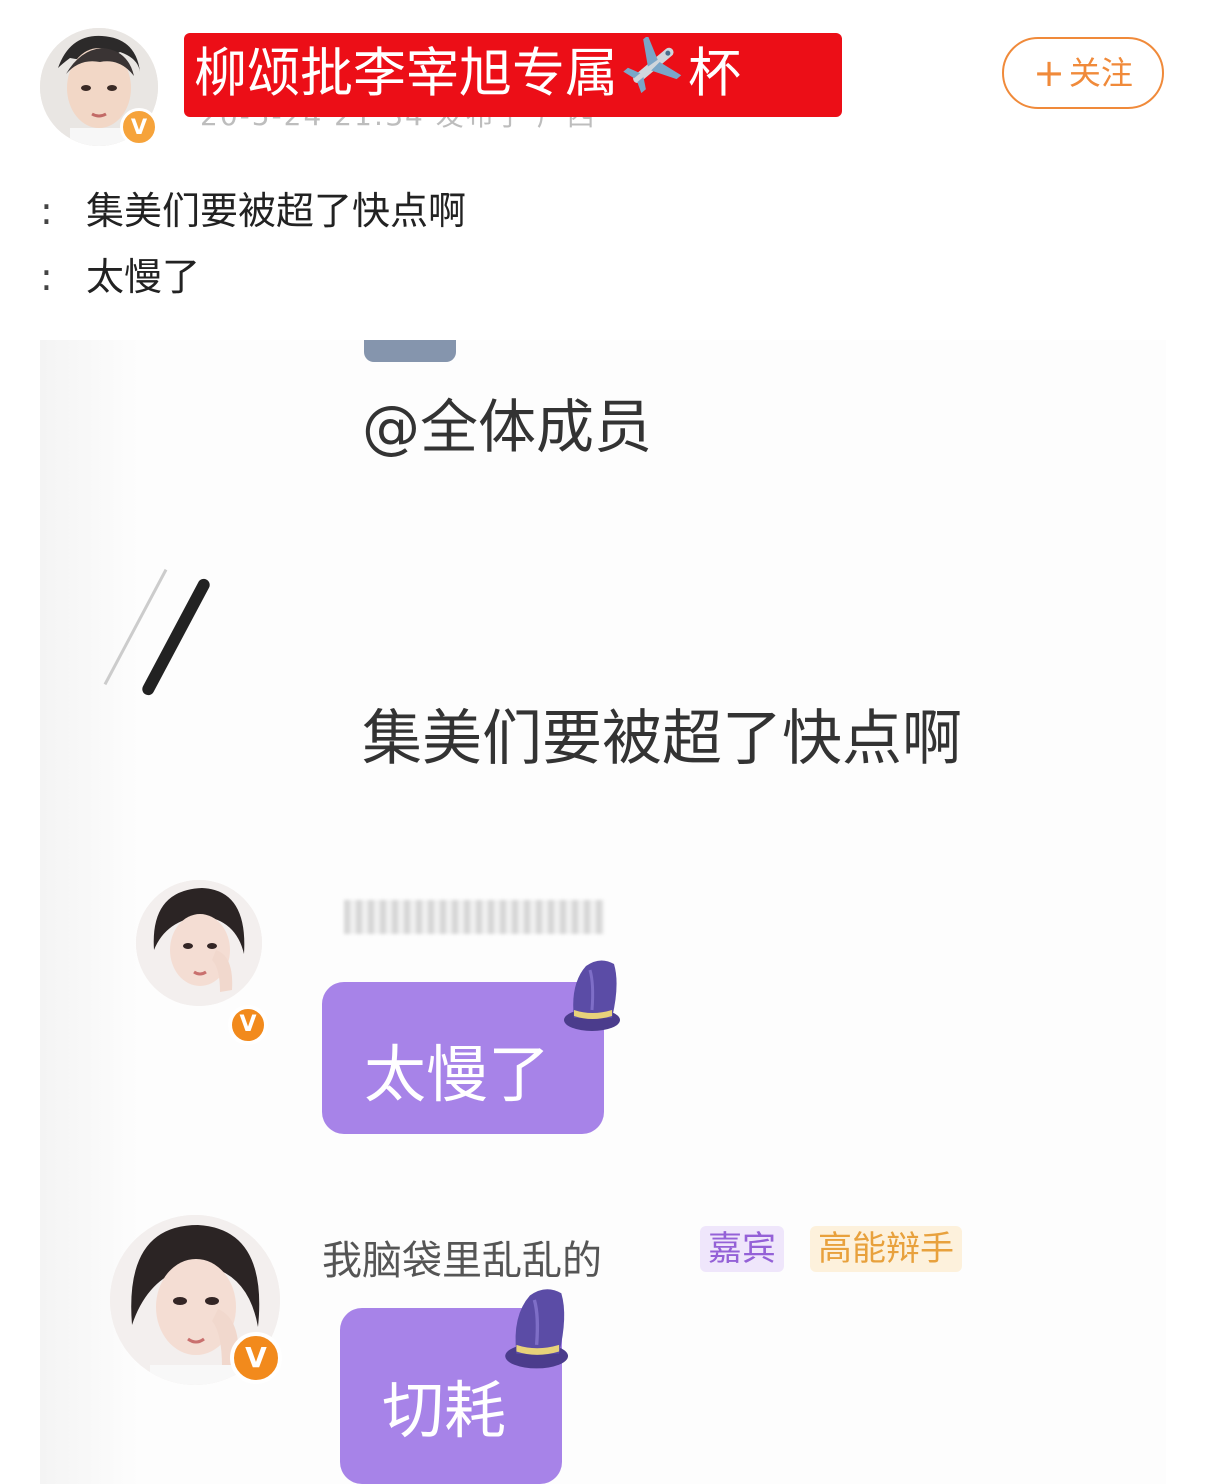  What do you see at coordinates (714, 73) in the screenshot?
I see `author-name-part2: 杯` at bounding box center [714, 73].